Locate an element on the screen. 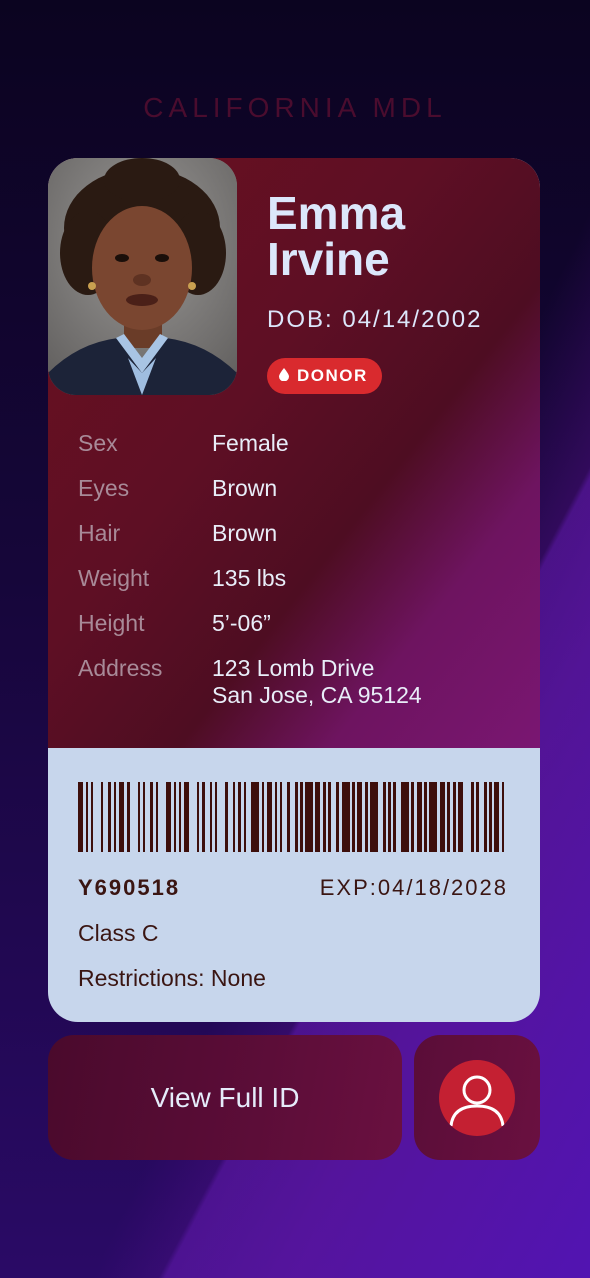 Image resolution: width=590 pixels, height=1278 pixels. portrait-photo is located at coordinates (142, 276).